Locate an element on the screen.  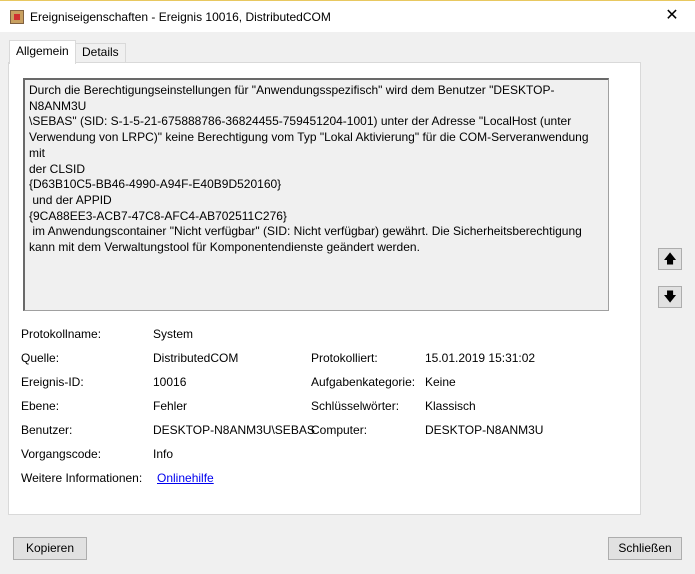
arrow-up-icon: 🡅 is located at coordinates (670, 258).